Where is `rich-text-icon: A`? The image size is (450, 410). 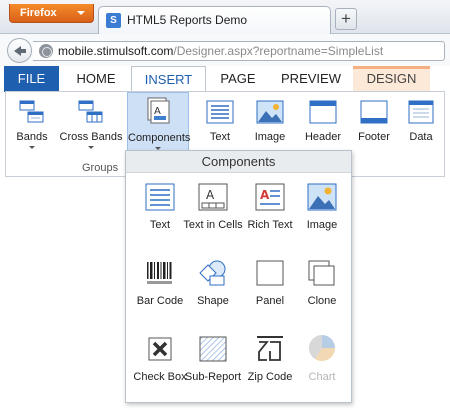
rich-text-icon: A is located at coordinates (270, 197).